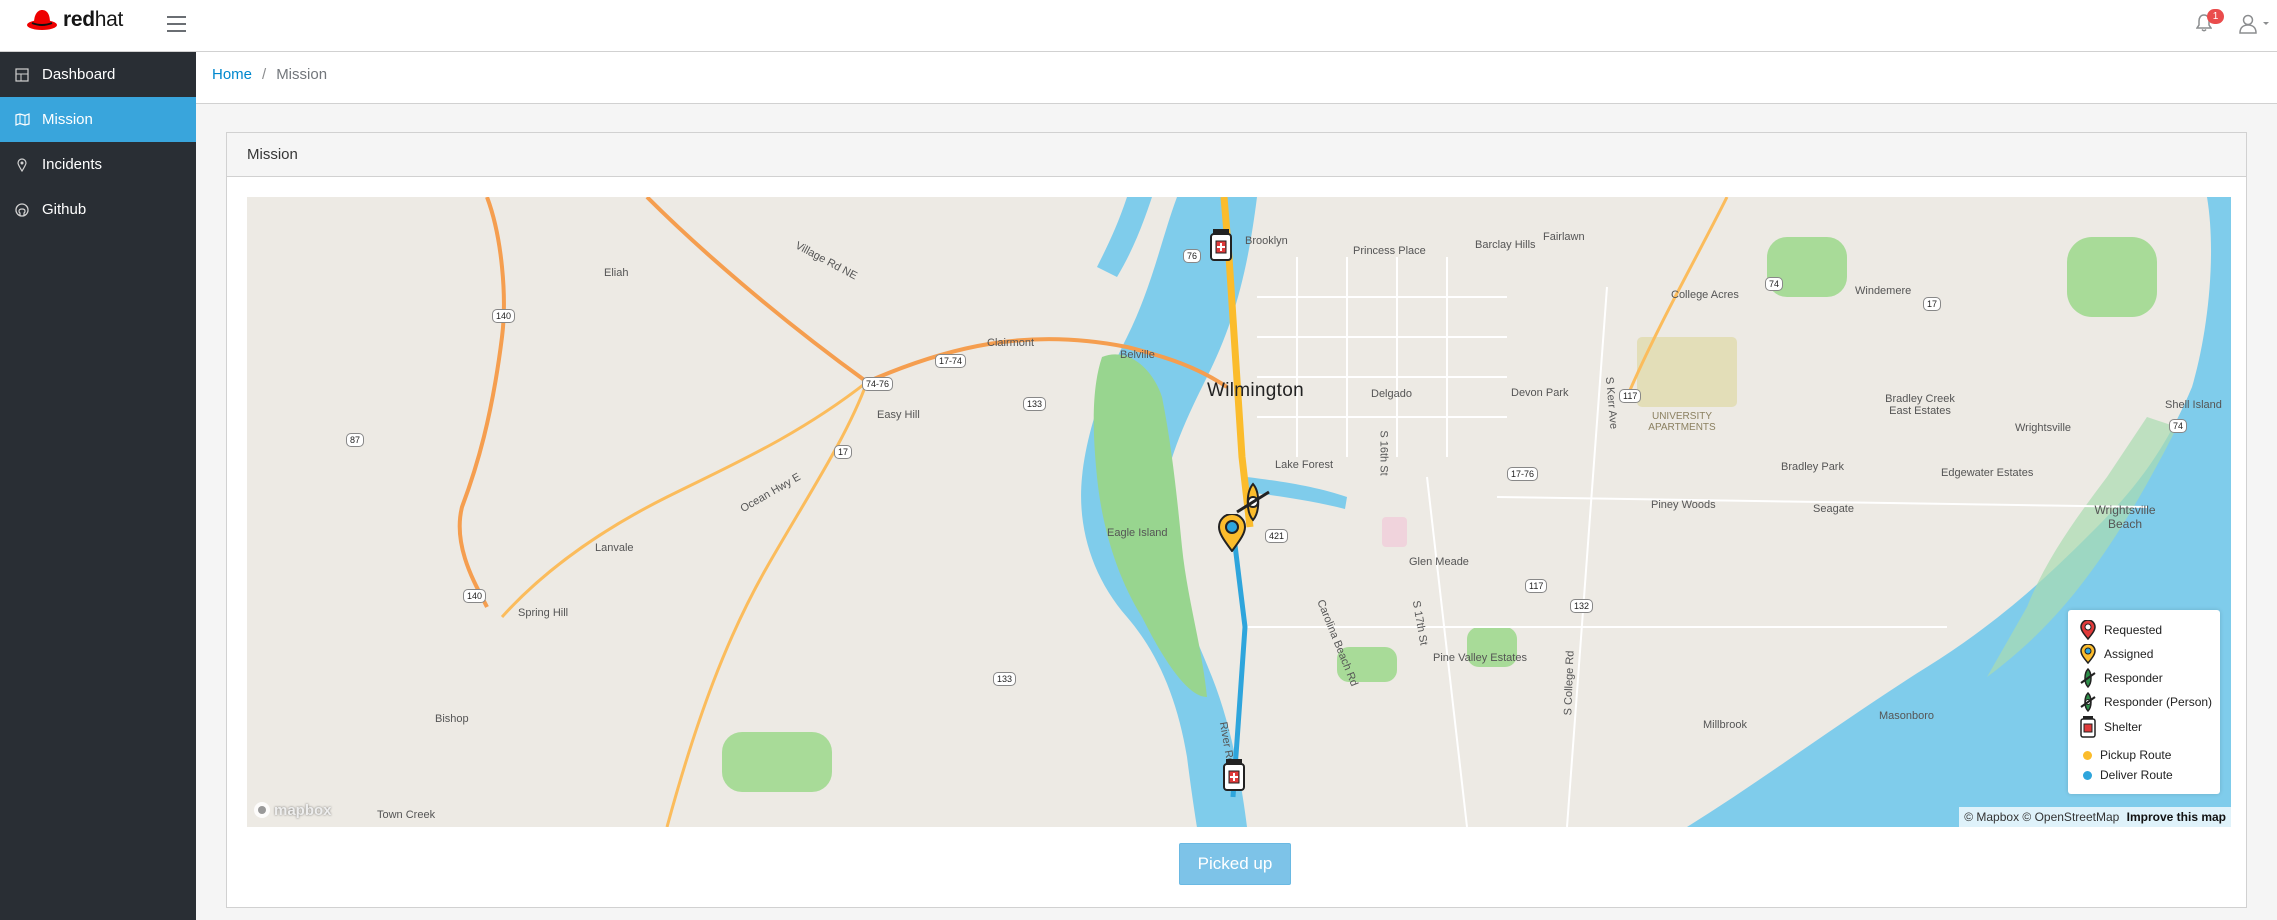  What do you see at coordinates (1705, 295) in the screenshot?
I see `map-place-label: College Acres` at bounding box center [1705, 295].